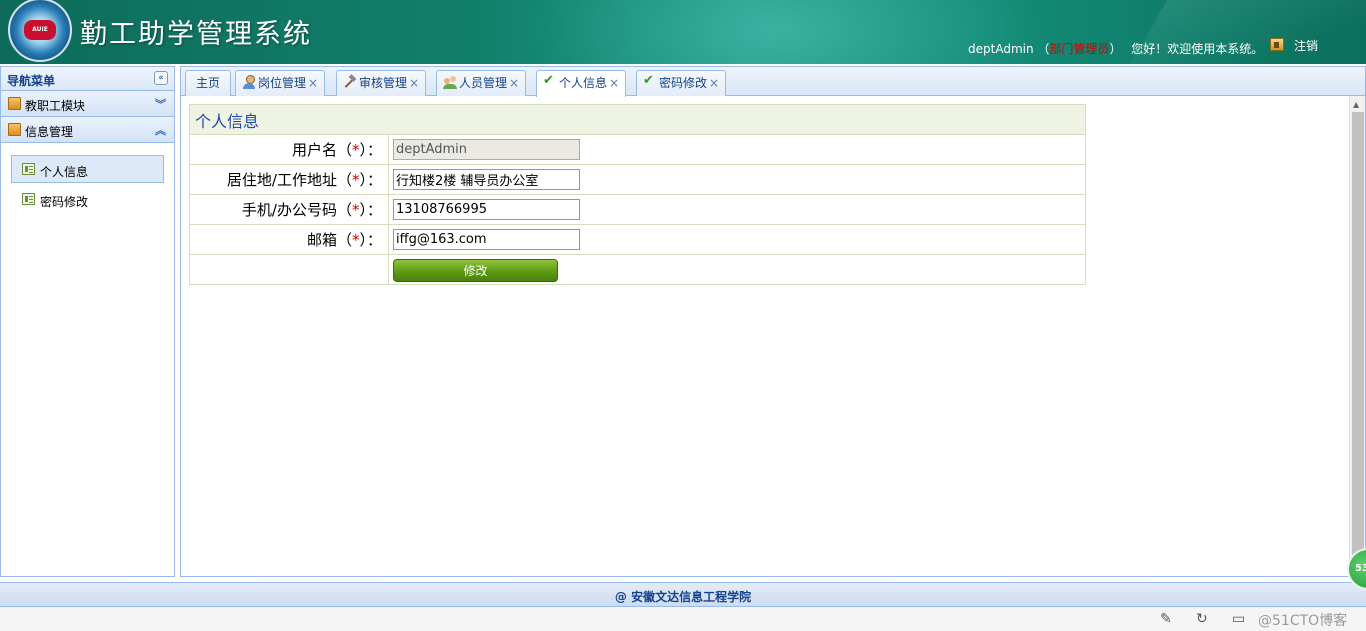 This screenshot has height=631, width=1366. Describe the element at coordinates (1303, 621) in the screenshot. I see `watermark: @51CTO博客` at that location.